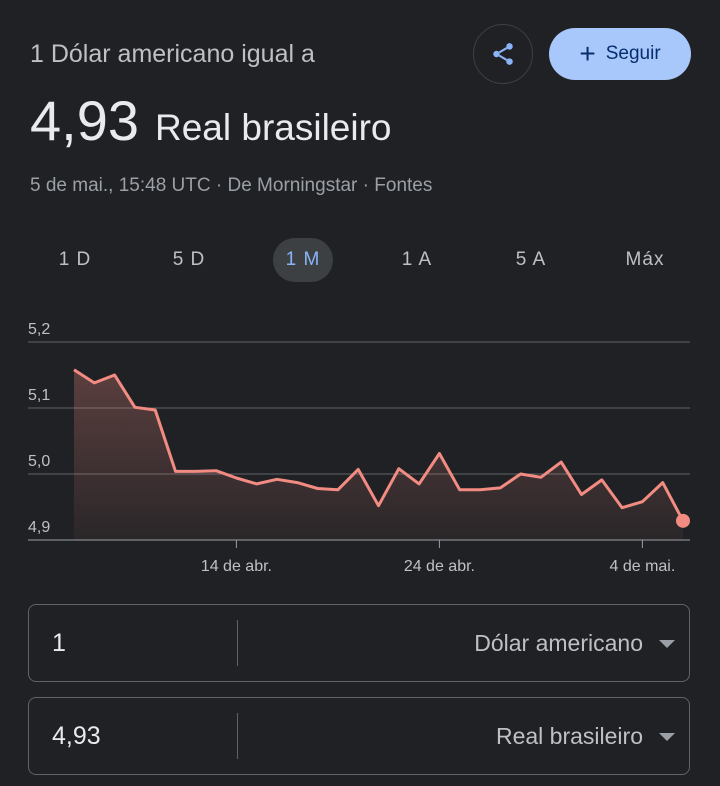 Image resolution: width=720 pixels, height=786 pixels. Describe the element at coordinates (439, 566) in the screenshot. I see `x-tick-label: 24 de abr.` at that location.